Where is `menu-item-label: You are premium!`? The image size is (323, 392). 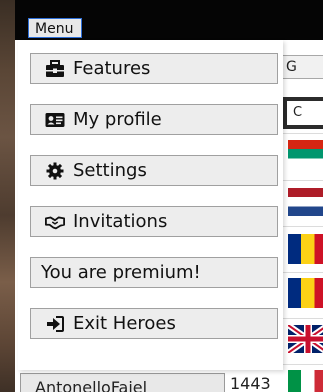
menu-item-label: You are premium! is located at coordinates (121, 272).